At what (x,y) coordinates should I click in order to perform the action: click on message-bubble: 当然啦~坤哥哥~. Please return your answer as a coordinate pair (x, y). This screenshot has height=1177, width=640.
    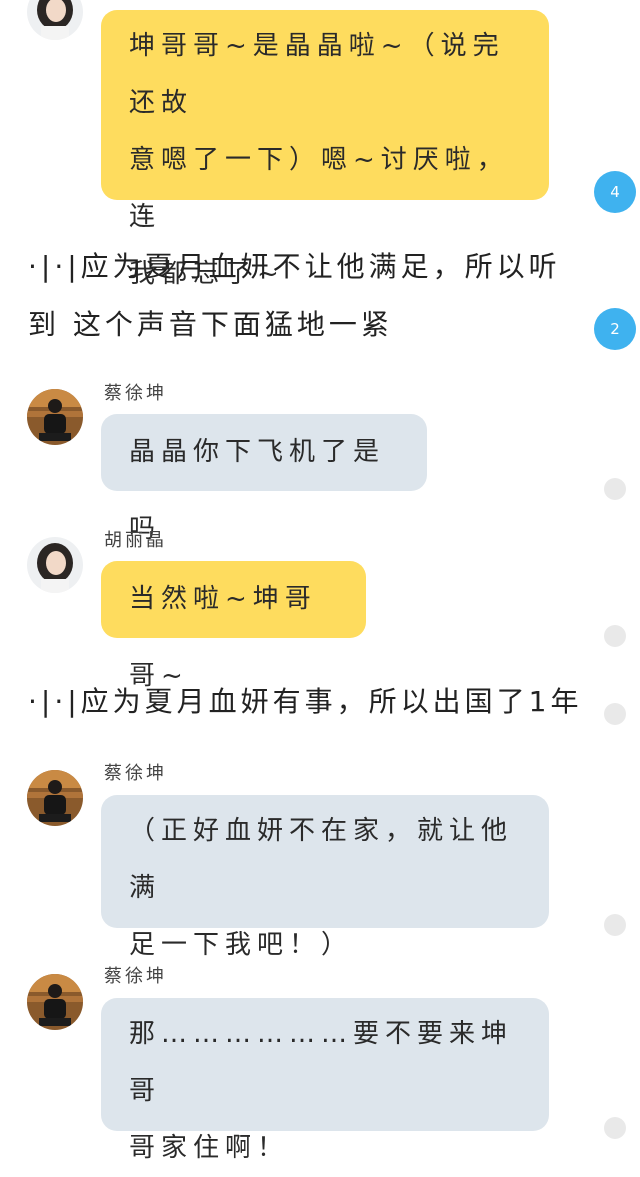
    Looking at the image, I should click on (233, 626).